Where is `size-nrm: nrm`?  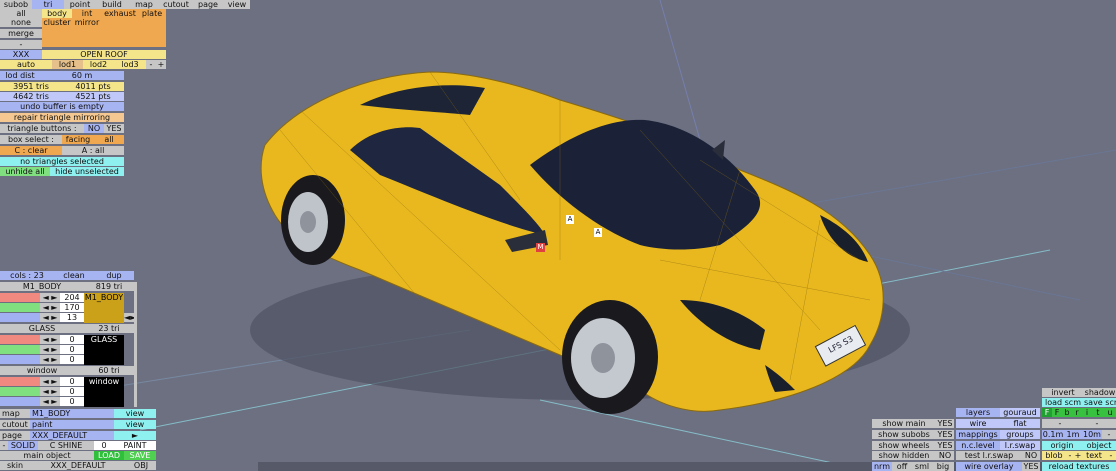 size-nrm: nrm is located at coordinates (882, 466).